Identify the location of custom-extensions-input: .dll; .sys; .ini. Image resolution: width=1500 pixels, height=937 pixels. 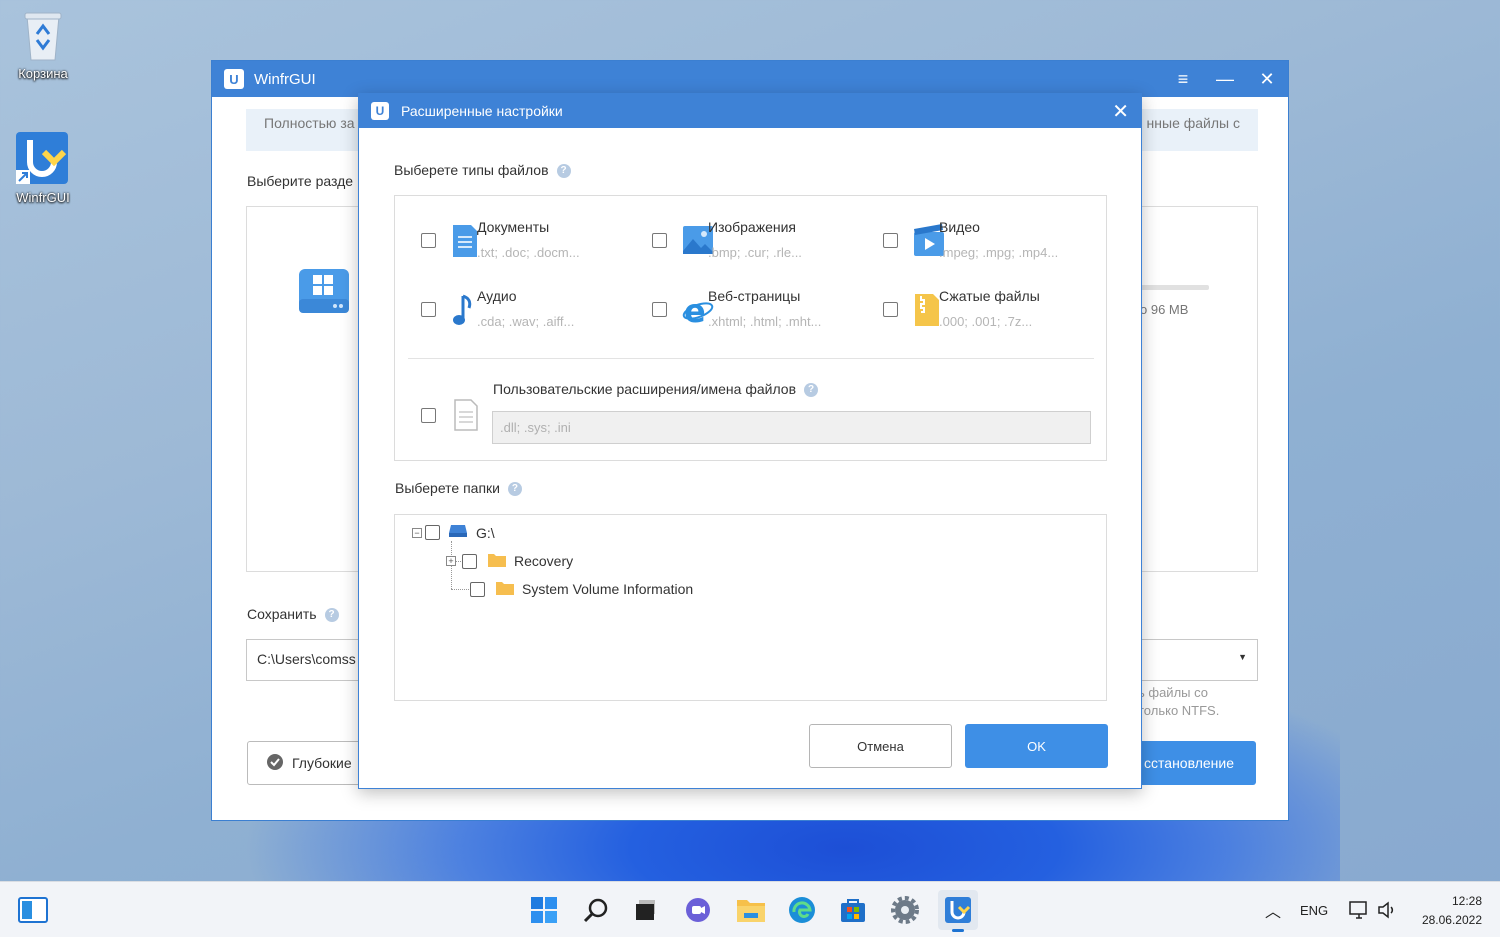
(791, 427).